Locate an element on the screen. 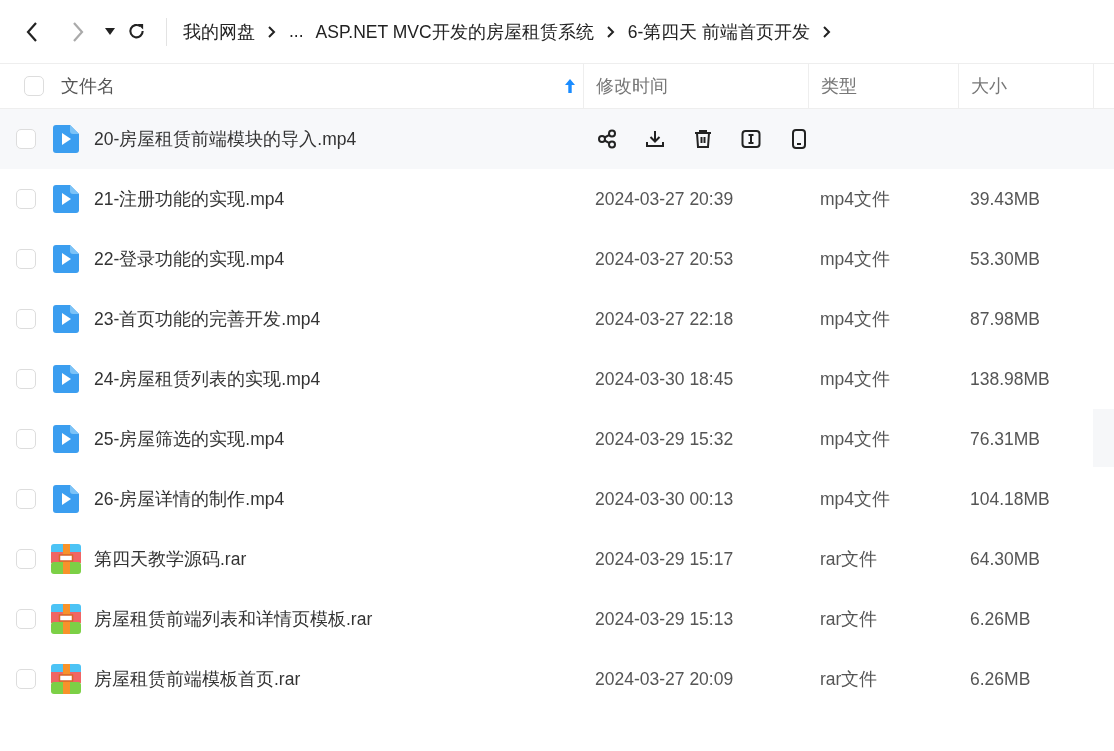 The height and width of the screenshot is (751, 1114). file-name: 25-房屋筛选的实现.mp4 is located at coordinates (189, 439).